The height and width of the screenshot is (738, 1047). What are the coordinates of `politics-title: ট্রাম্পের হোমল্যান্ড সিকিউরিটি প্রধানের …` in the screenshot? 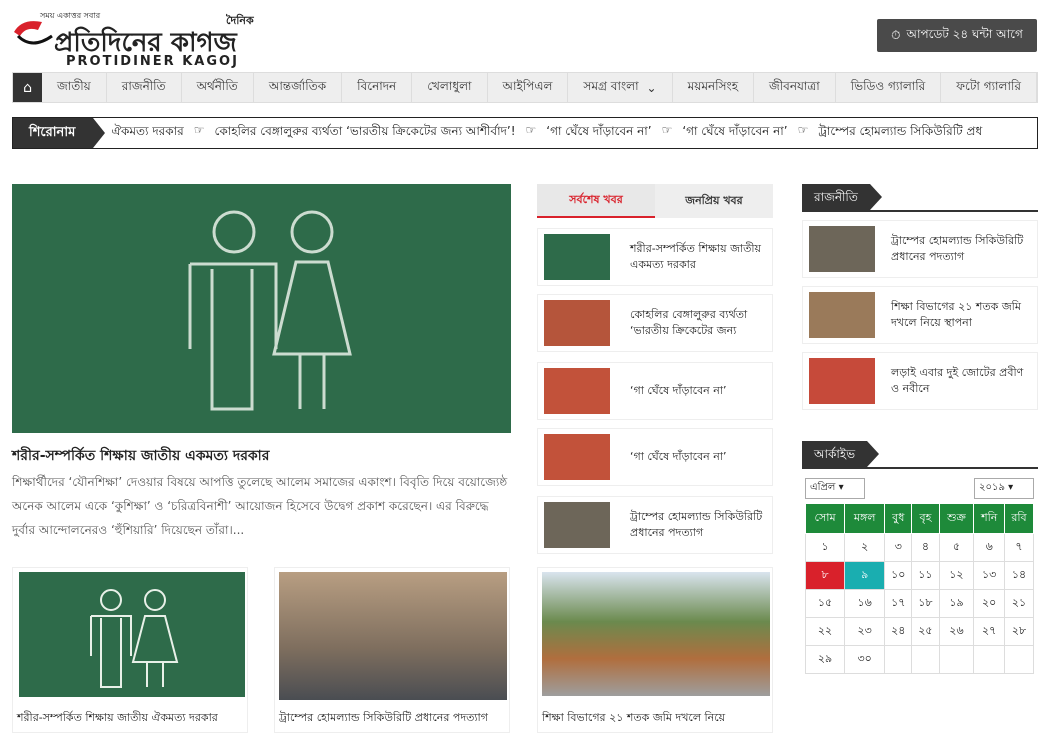 It's located at (957, 248).